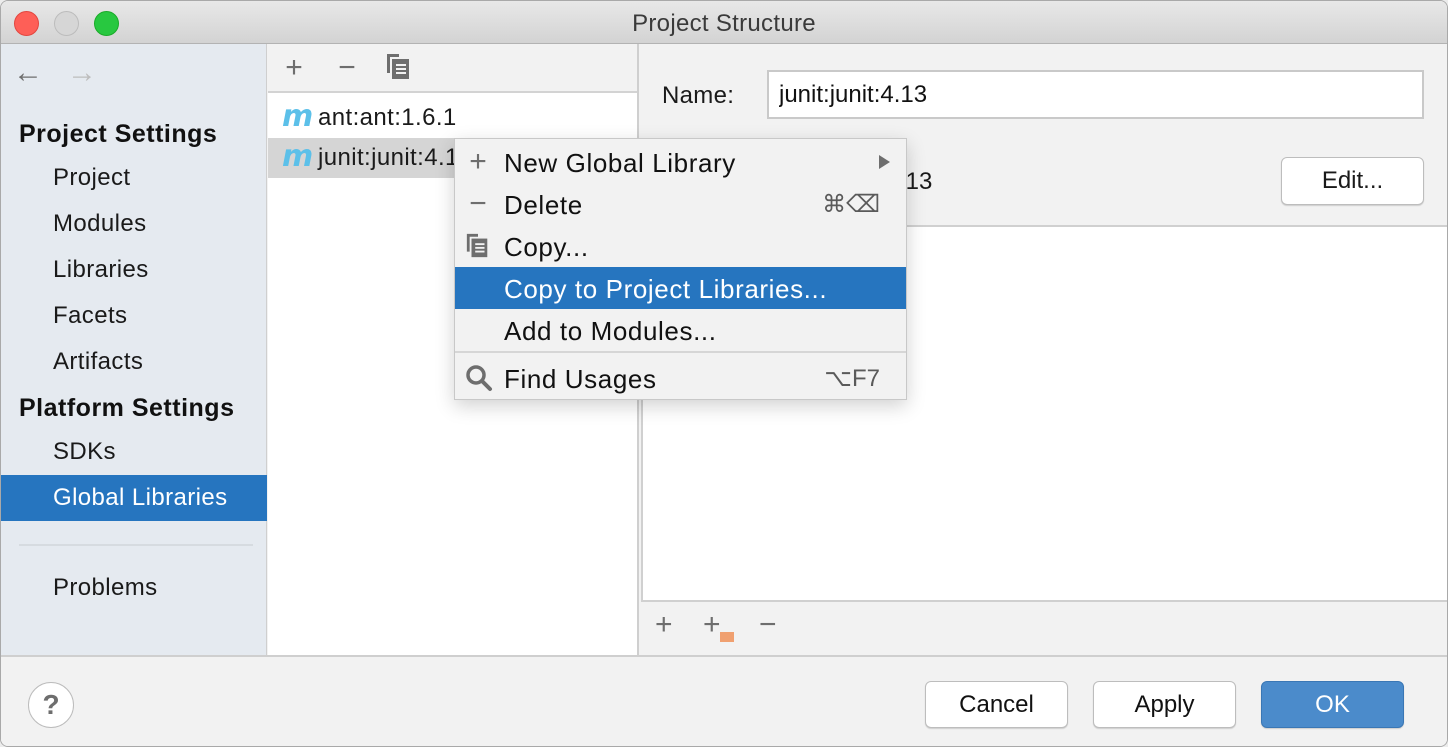  What do you see at coordinates (1332, 704) in the screenshot?
I see `ok-button: OK` at bounding box center [1332, 704].